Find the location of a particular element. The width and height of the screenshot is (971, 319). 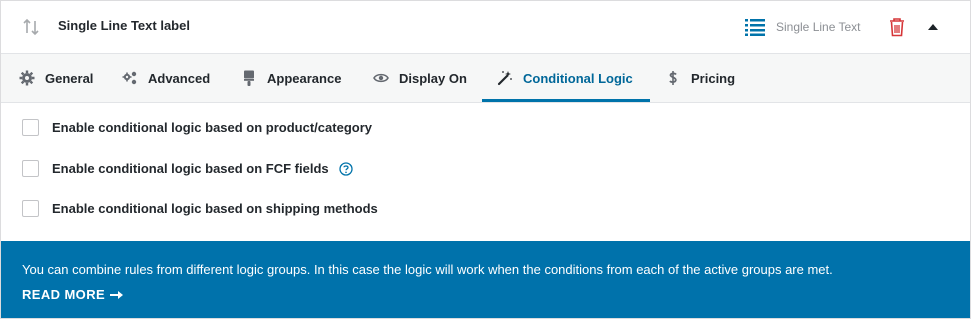

tab-appearance-label: Appearance is located at coordinates (304, 78).